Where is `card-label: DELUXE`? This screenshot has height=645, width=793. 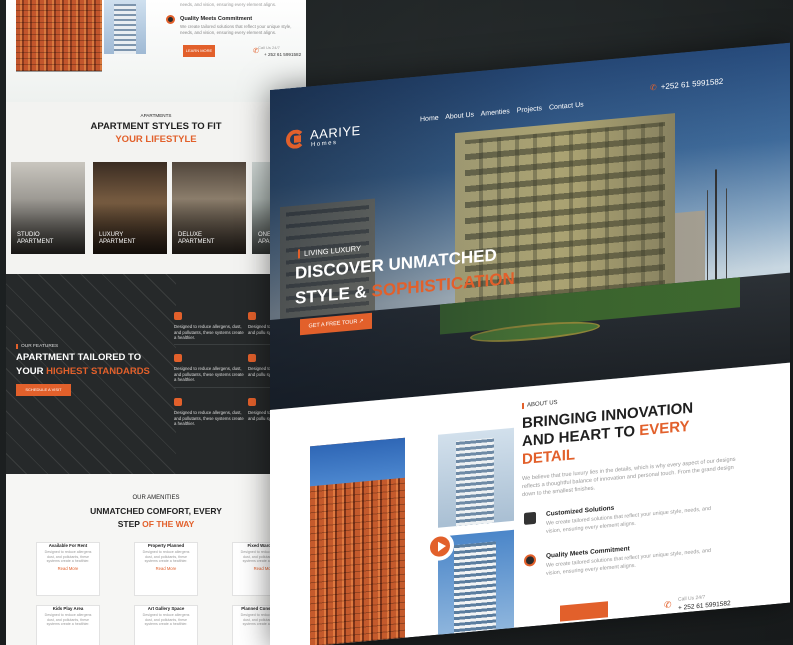 card-label: DELUXE is located at coordinates (190, 235).